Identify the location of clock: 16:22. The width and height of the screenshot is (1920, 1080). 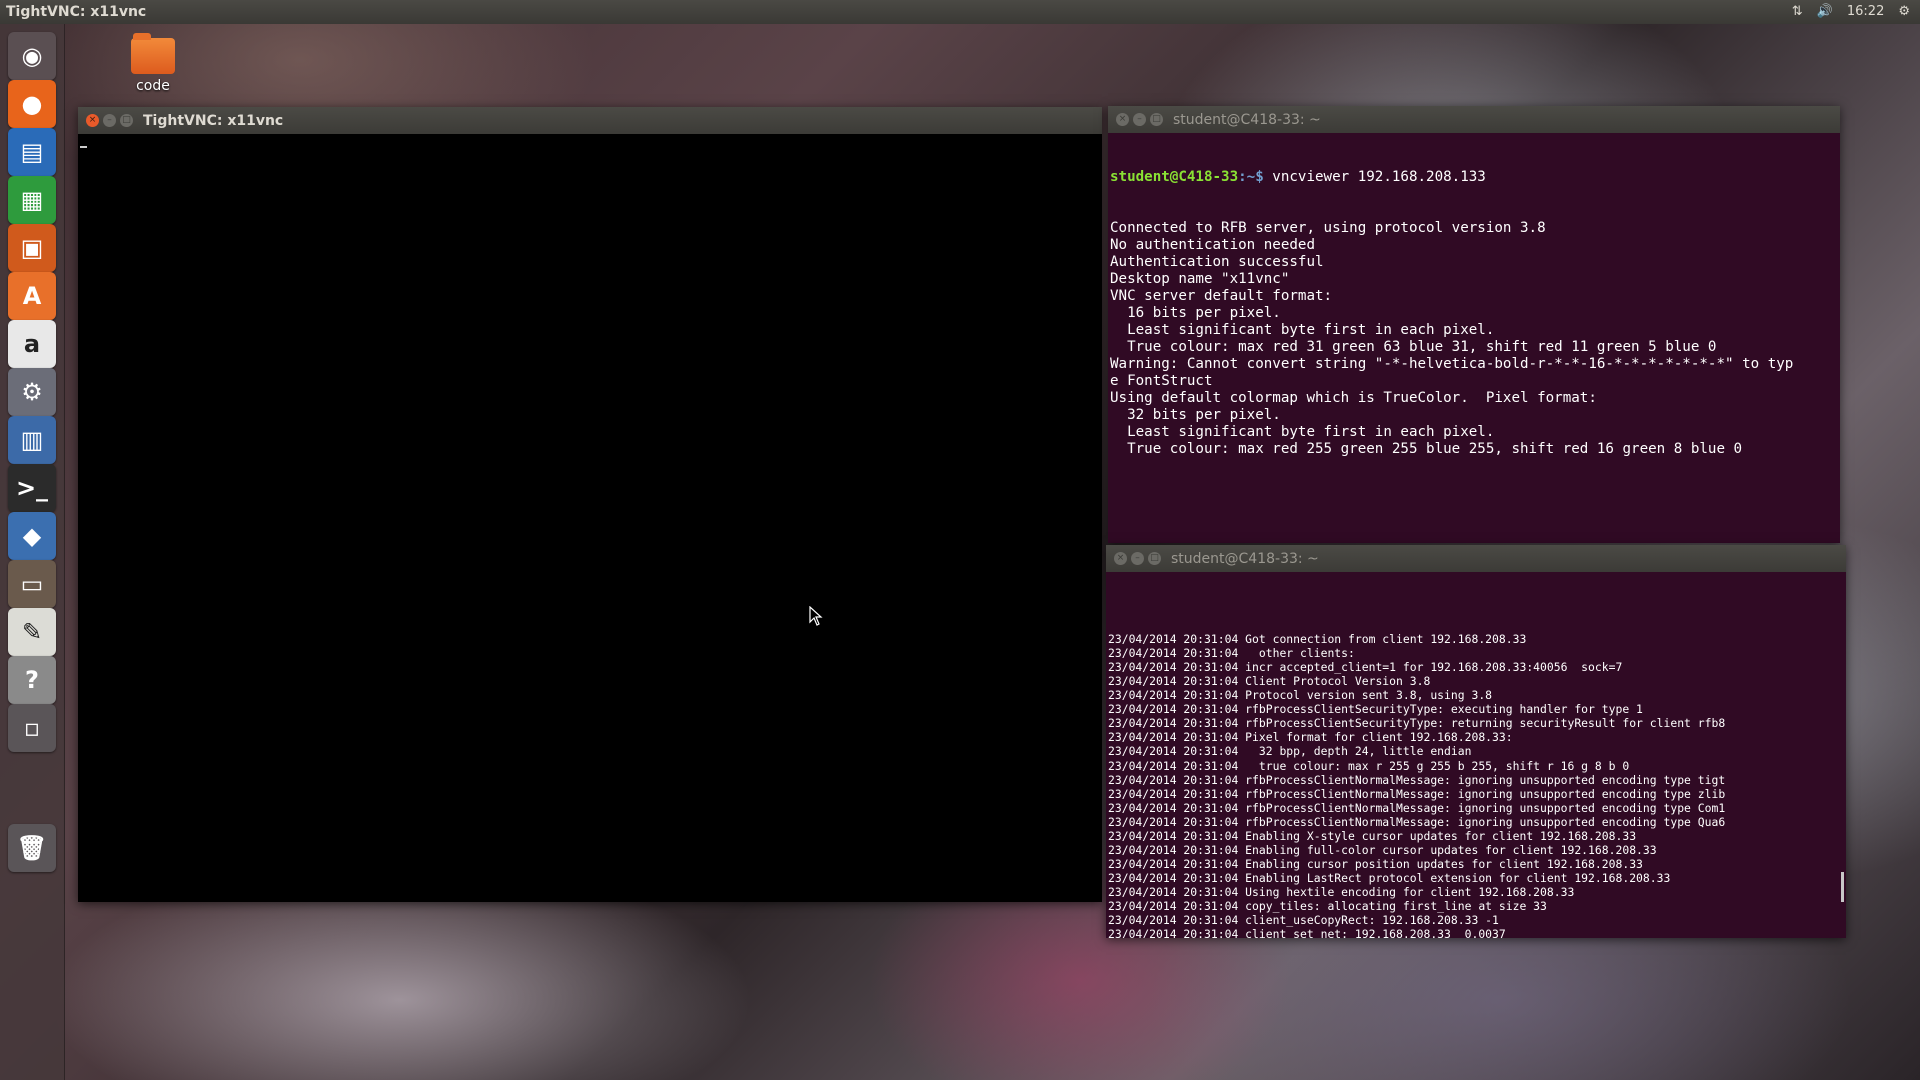
(1865, 12).